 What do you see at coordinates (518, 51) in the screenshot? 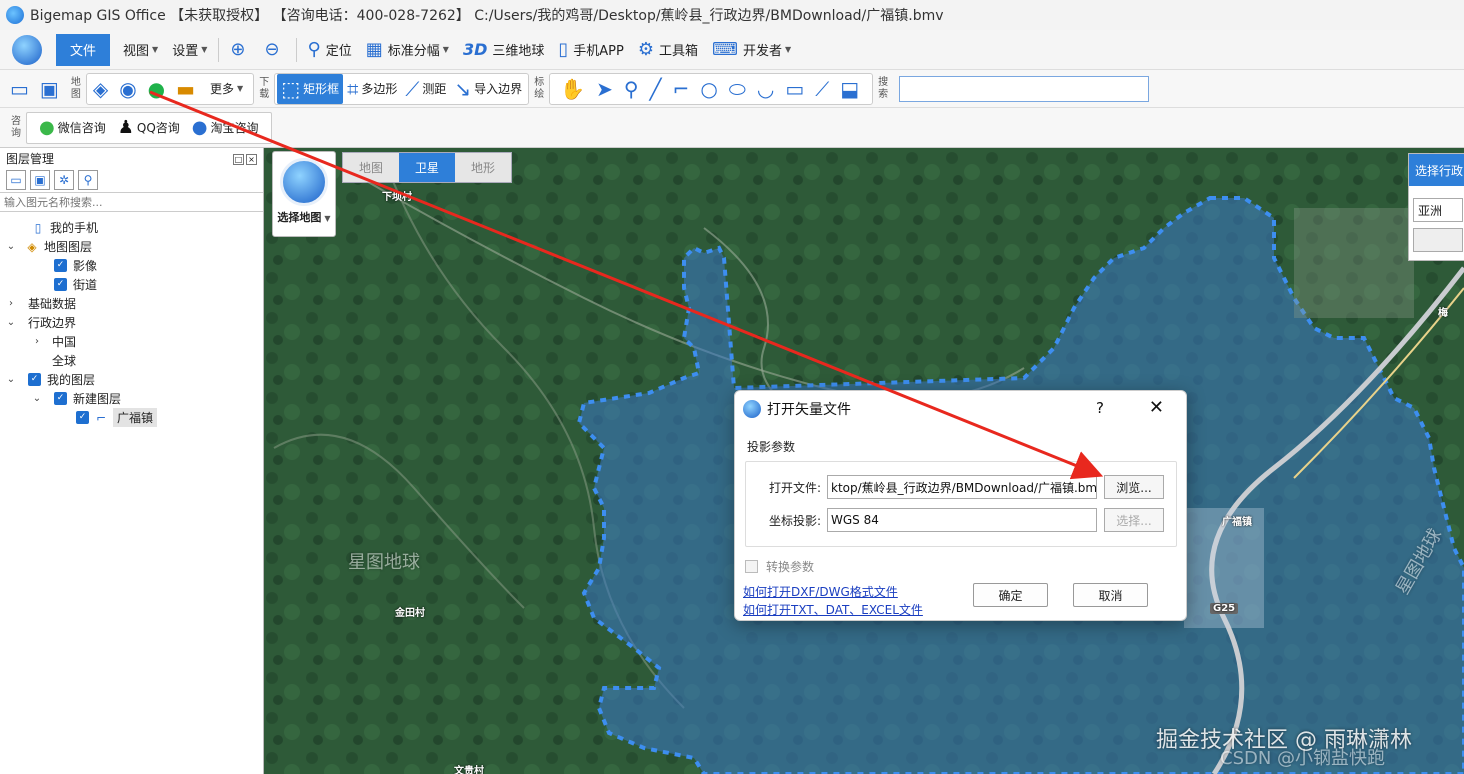
I see `three-d-label: 三维地球` at bounding box center [518, 51].